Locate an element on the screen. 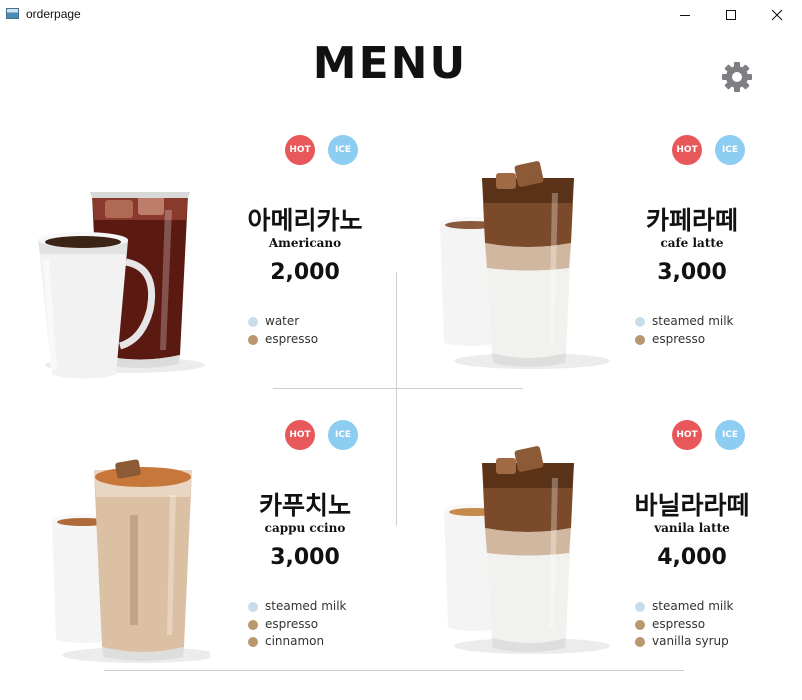  item-name-korean: 카푸치노 is located at coordinates (304, 505).